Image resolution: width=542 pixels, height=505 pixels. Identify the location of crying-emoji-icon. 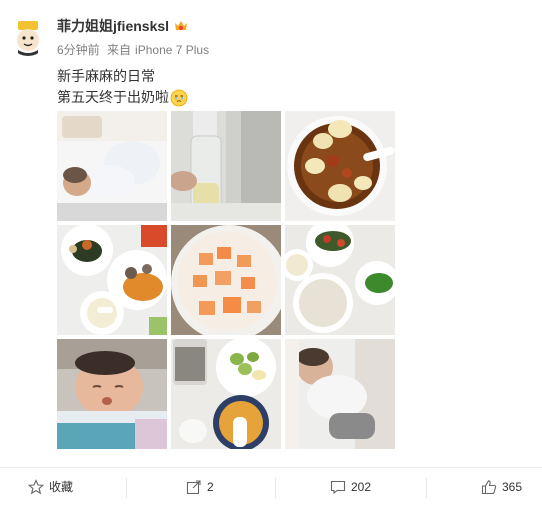
(179, 98).